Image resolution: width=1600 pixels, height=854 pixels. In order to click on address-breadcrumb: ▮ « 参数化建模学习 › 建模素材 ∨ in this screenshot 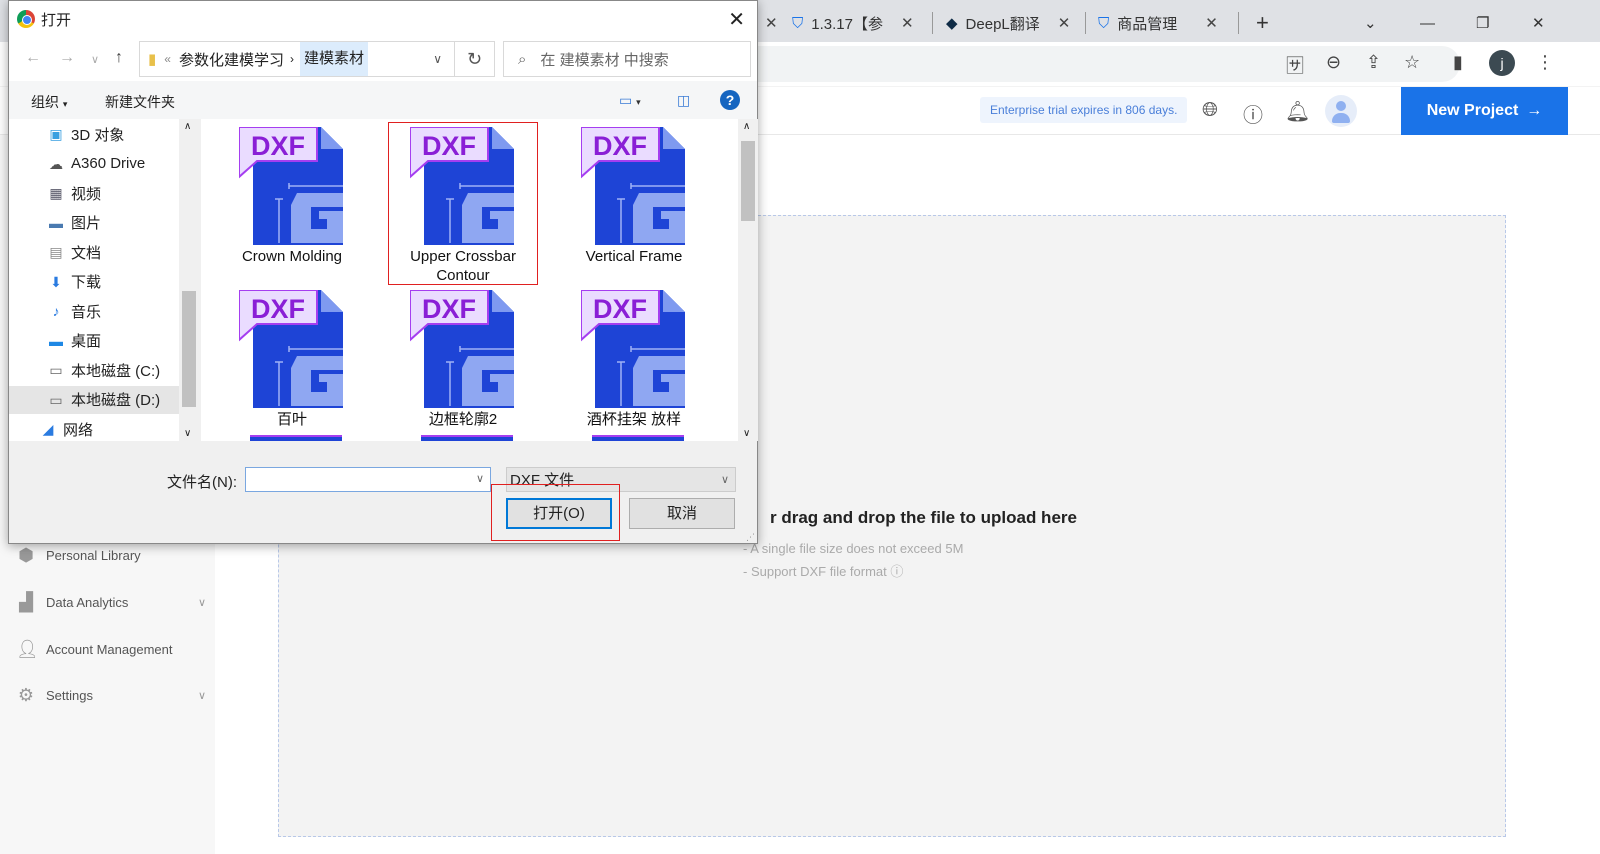, I will do `click(297, 59)`.